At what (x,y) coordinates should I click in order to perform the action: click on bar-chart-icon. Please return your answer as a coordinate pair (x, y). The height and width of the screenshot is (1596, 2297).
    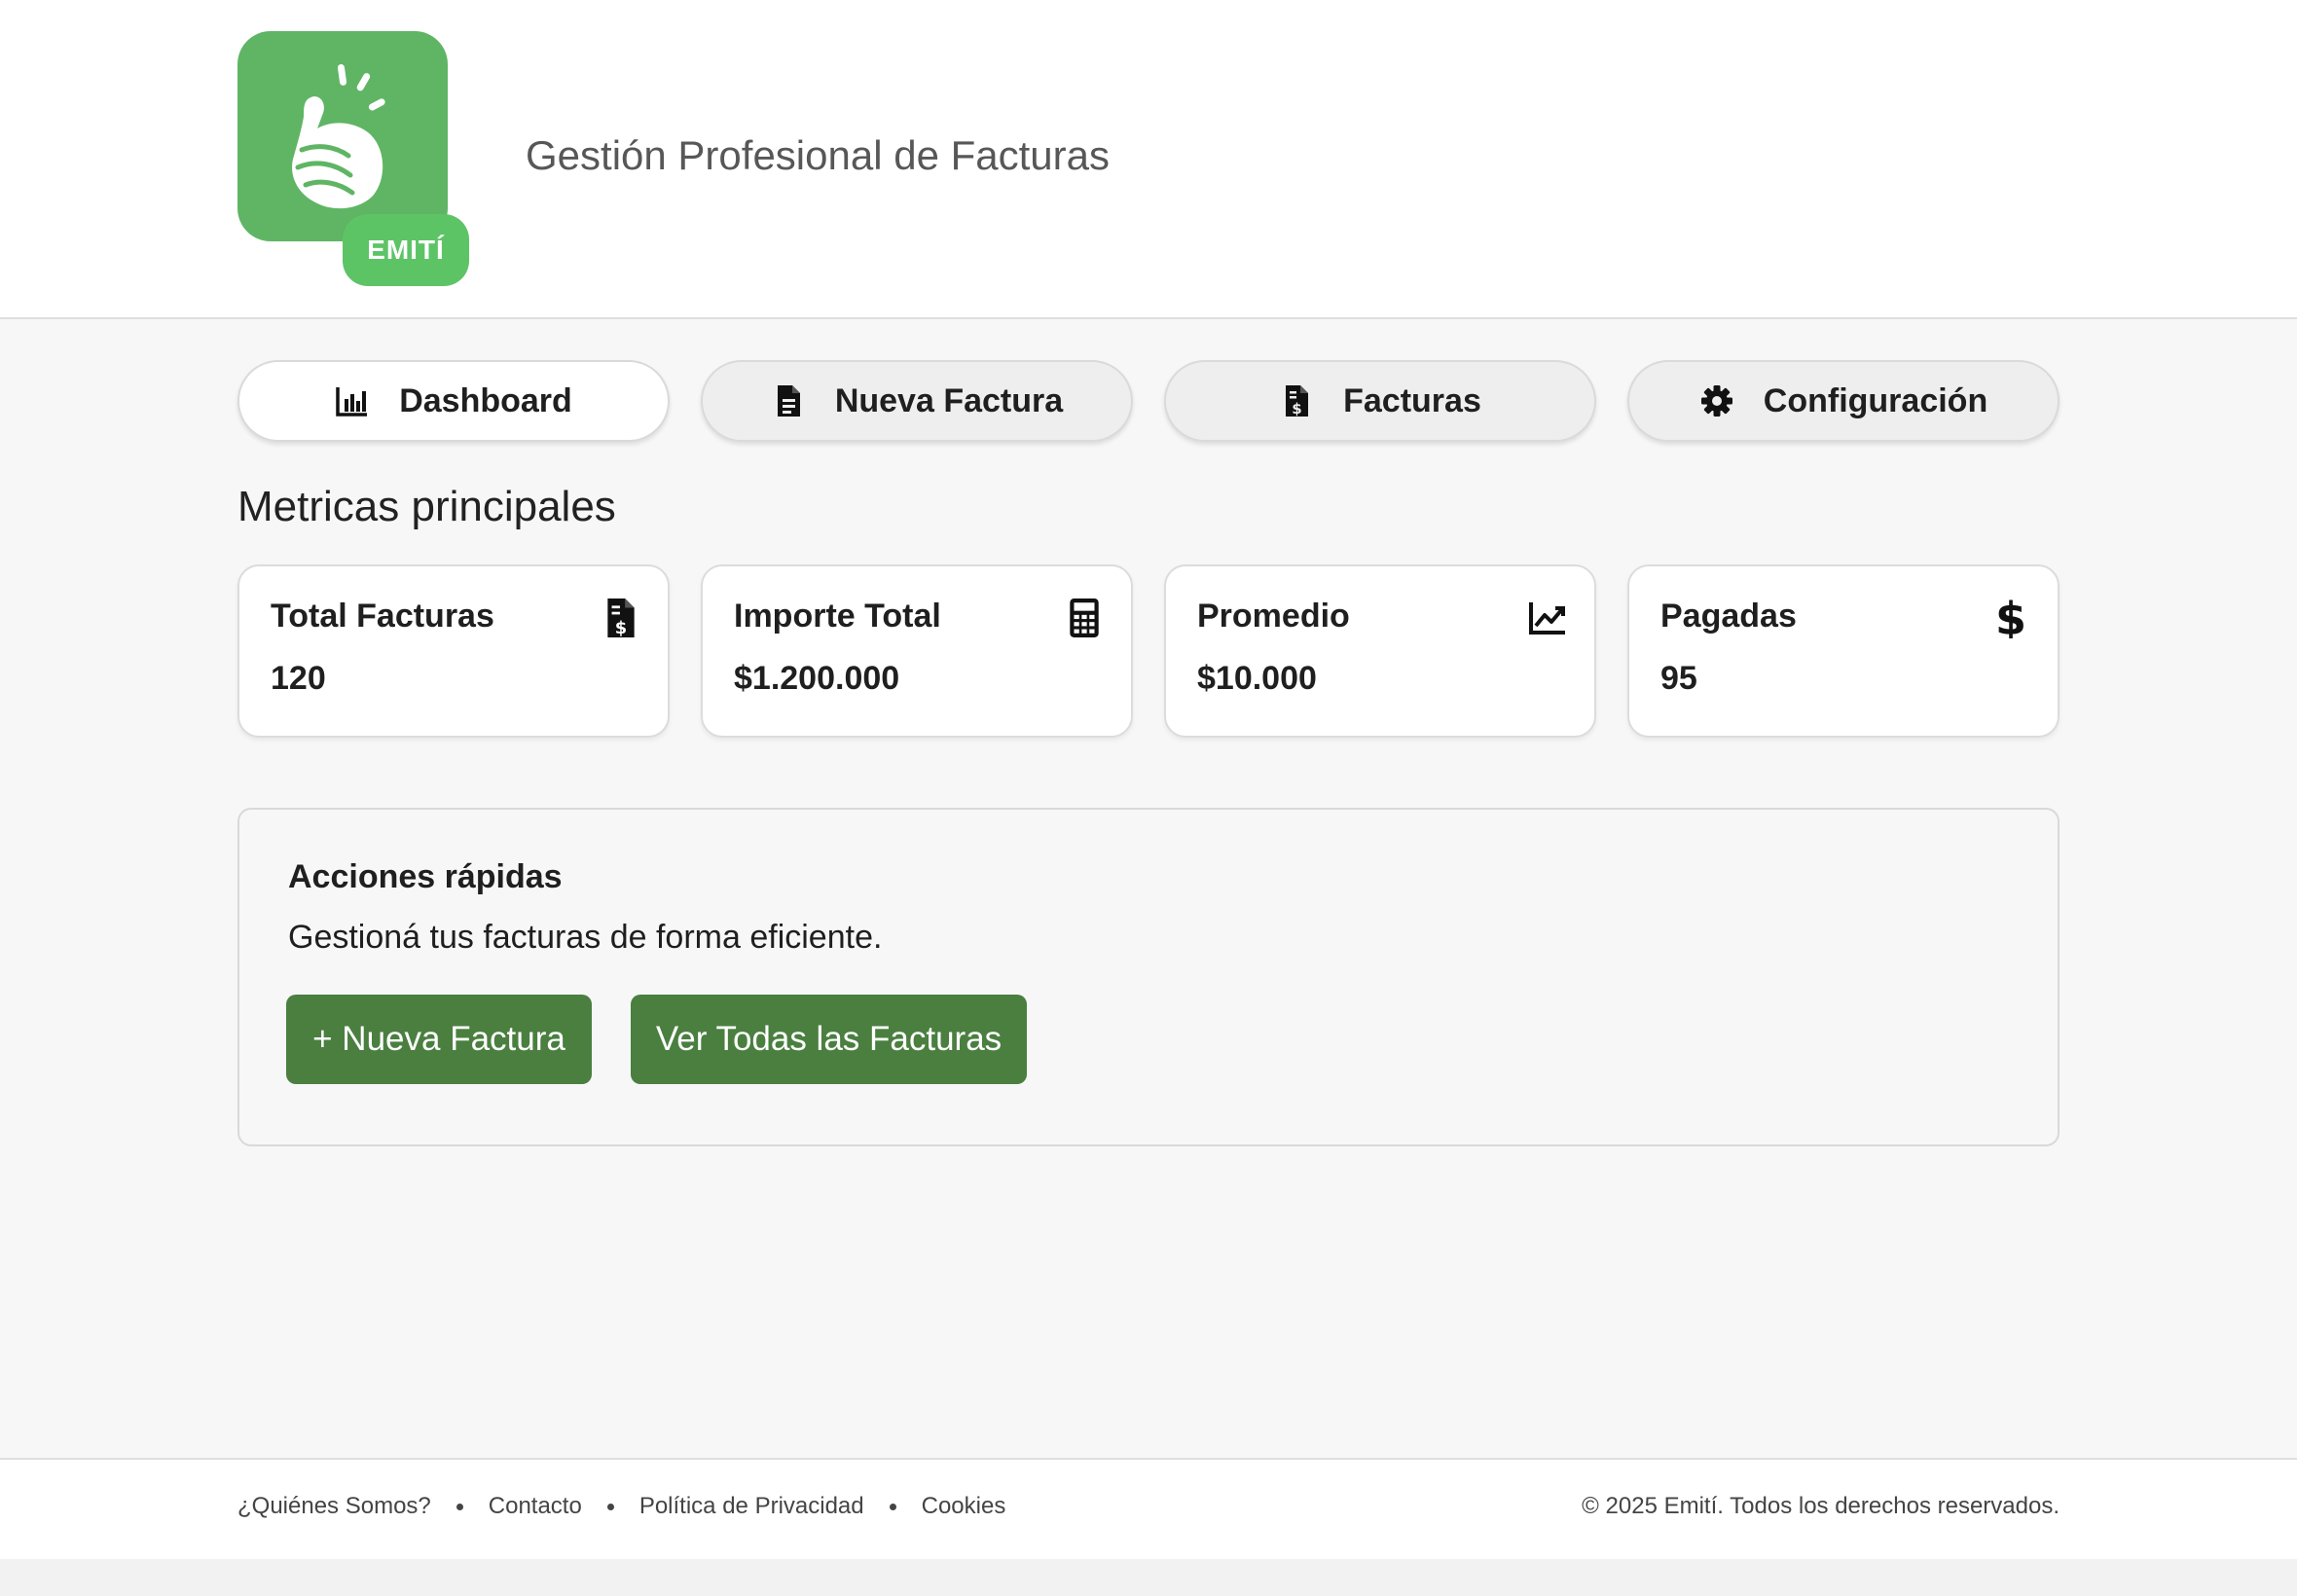
    Looking at the image, I should click on (353, 400).